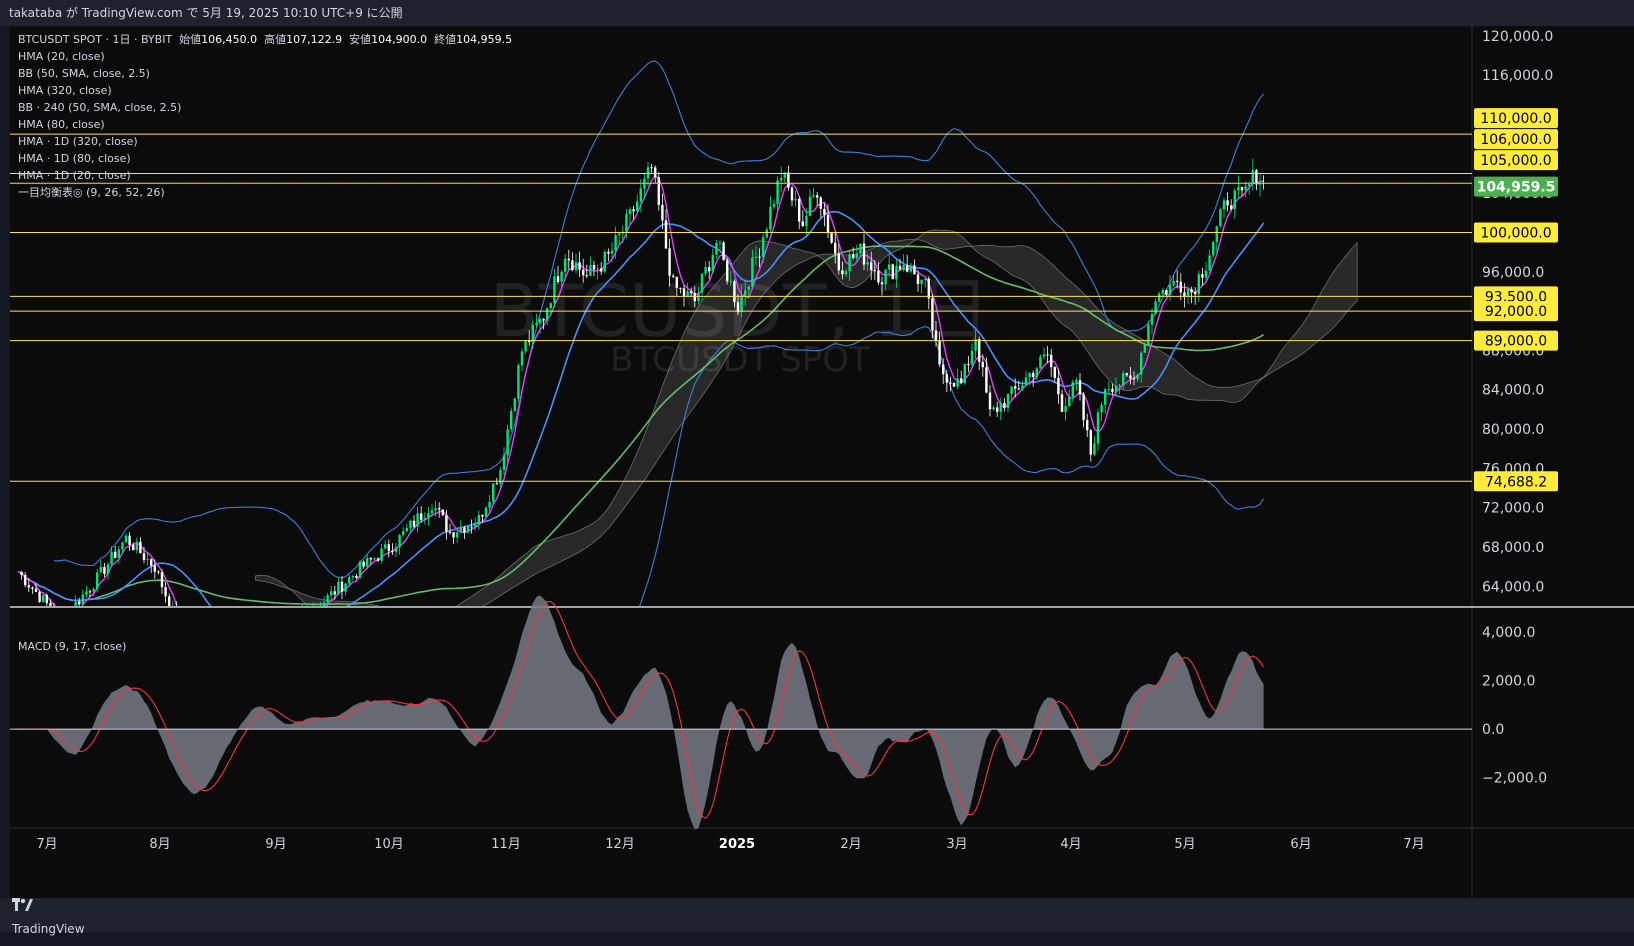  Describe the element at coordinates (265, 73) in the screenshot. I see `indicator-bb50: BB (50, SMA, close, 2.5)` at that location.